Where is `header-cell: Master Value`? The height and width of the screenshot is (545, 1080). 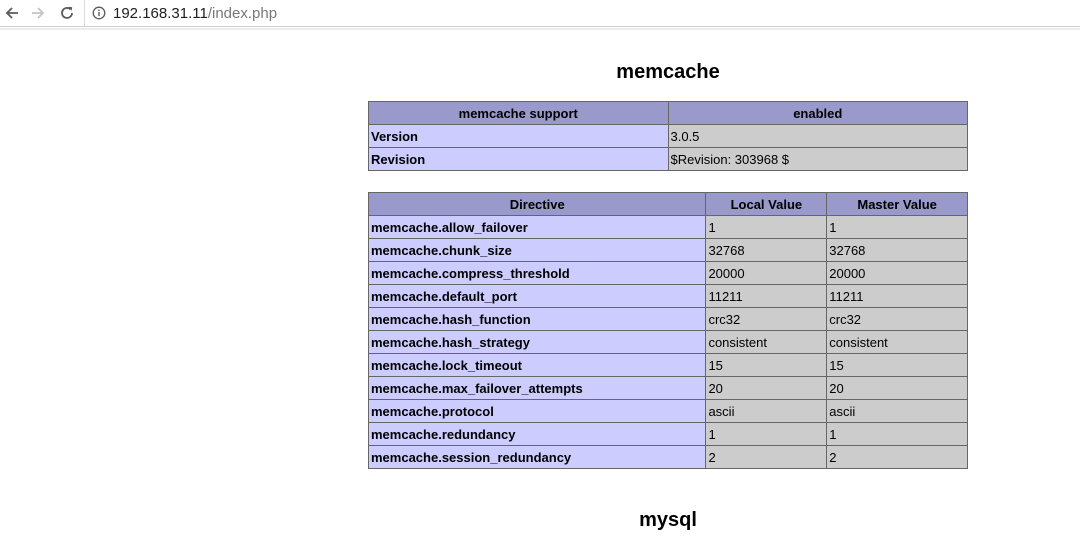
header-cell: Master Value is located at coordinates (897, 204).